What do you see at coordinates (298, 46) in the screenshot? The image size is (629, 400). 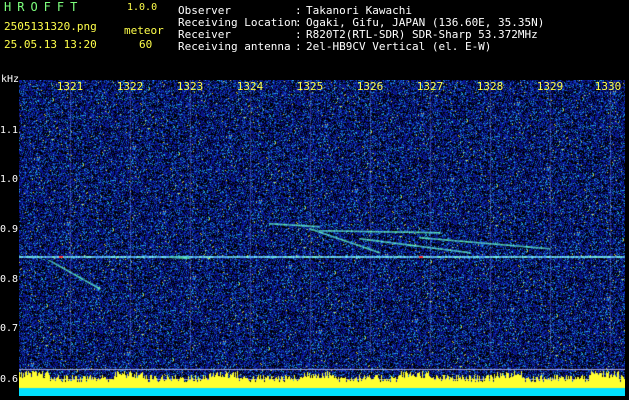 I see `info-sep: :` at bounding box center [298, 46].